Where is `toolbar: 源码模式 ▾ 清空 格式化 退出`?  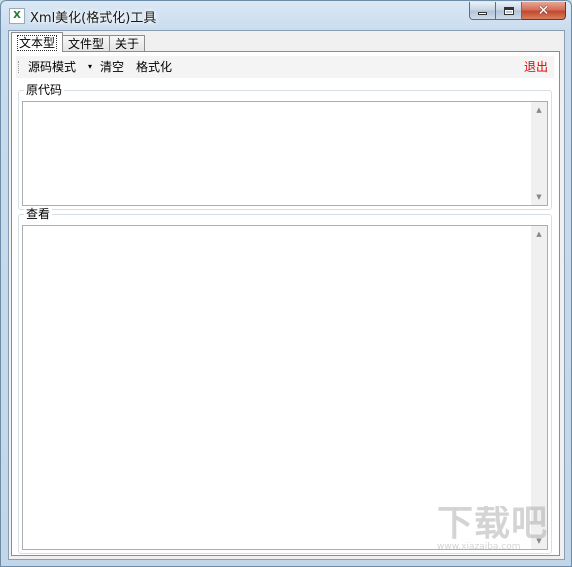
toolbar: 源码模式 ▾ 清空 格式化 退出 is located at coordinates (285, 67).